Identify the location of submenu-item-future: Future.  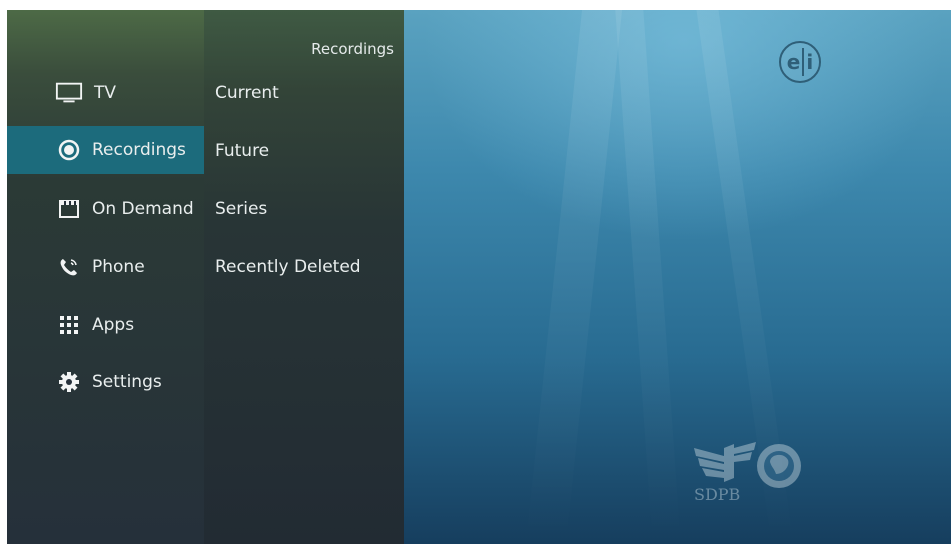
(242, 151).